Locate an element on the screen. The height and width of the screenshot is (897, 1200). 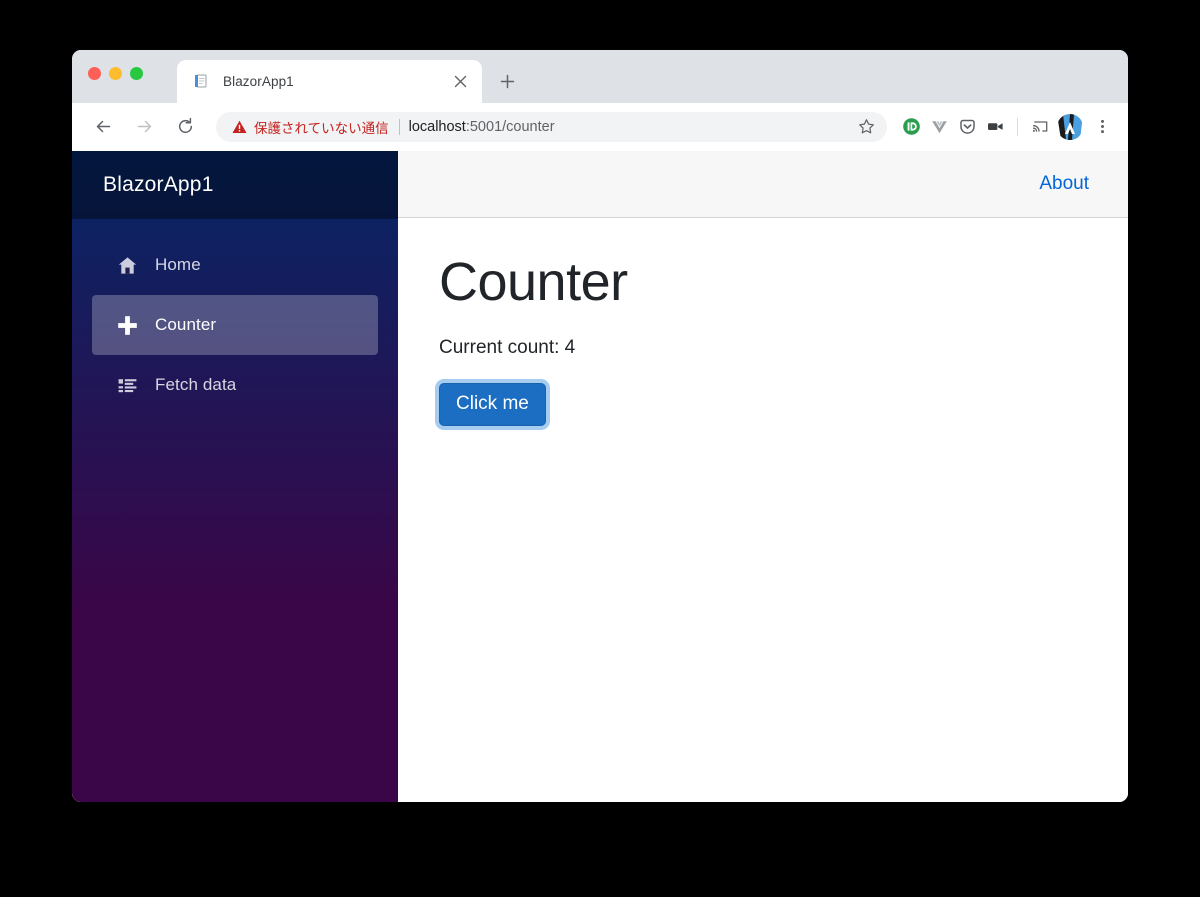
document-icon is located at coordinates (201, 81).